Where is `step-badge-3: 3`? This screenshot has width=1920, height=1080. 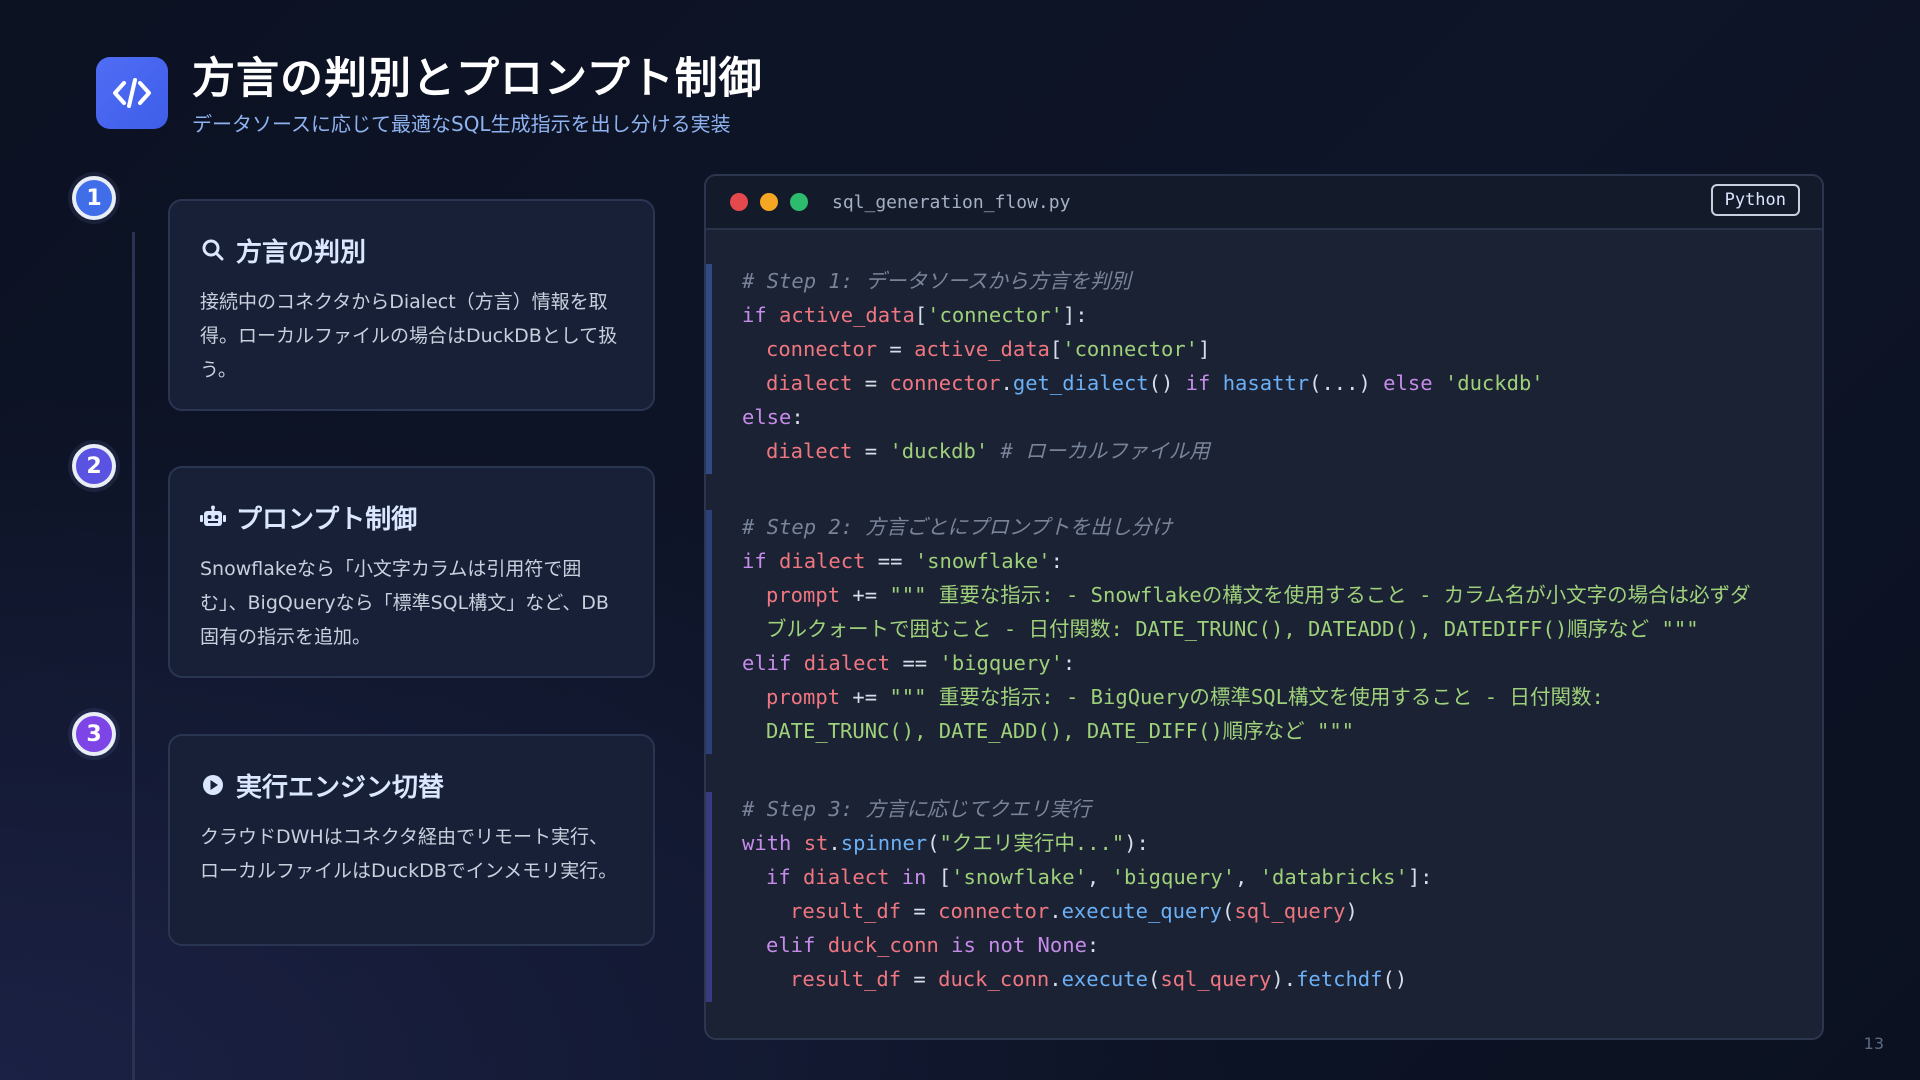
step-badge-3: 3 is located at coordinates (94, 734).